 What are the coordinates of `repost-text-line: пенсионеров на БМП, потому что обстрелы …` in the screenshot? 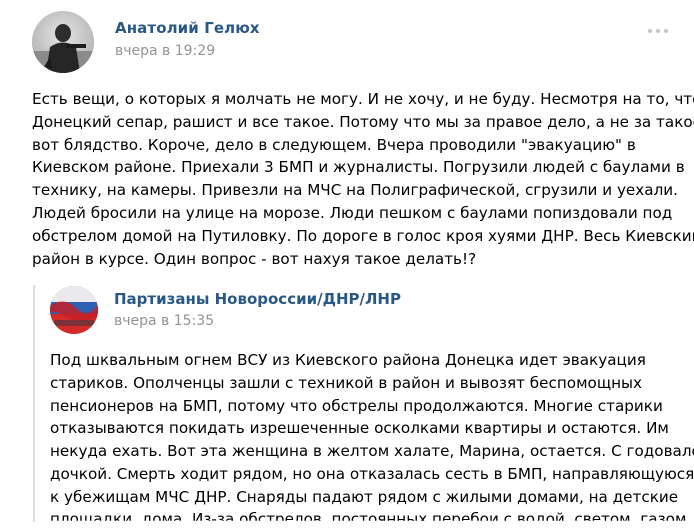 It's located at (356, 405).